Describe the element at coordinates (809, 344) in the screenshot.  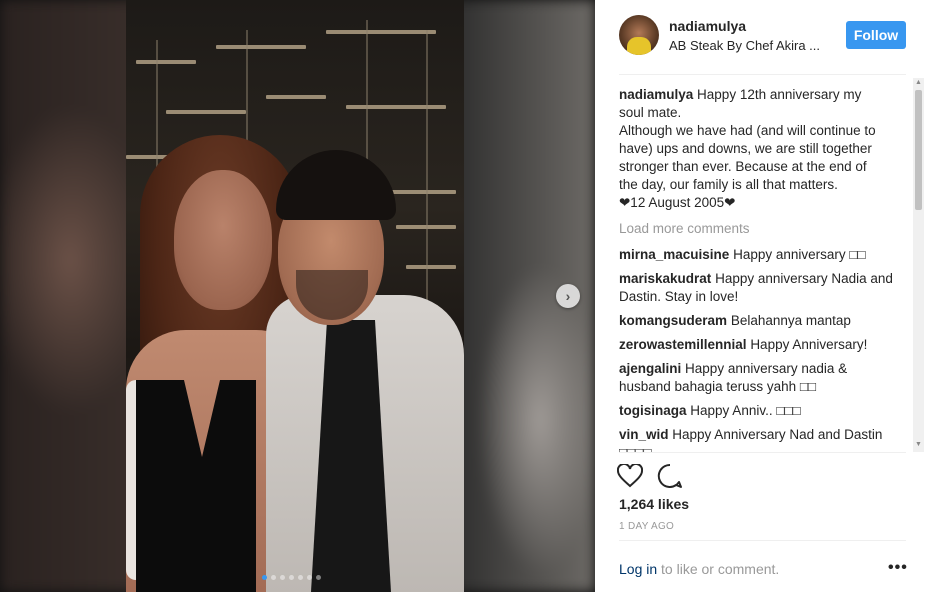
I see `comment-text: Happy Anniversary!` at that location.